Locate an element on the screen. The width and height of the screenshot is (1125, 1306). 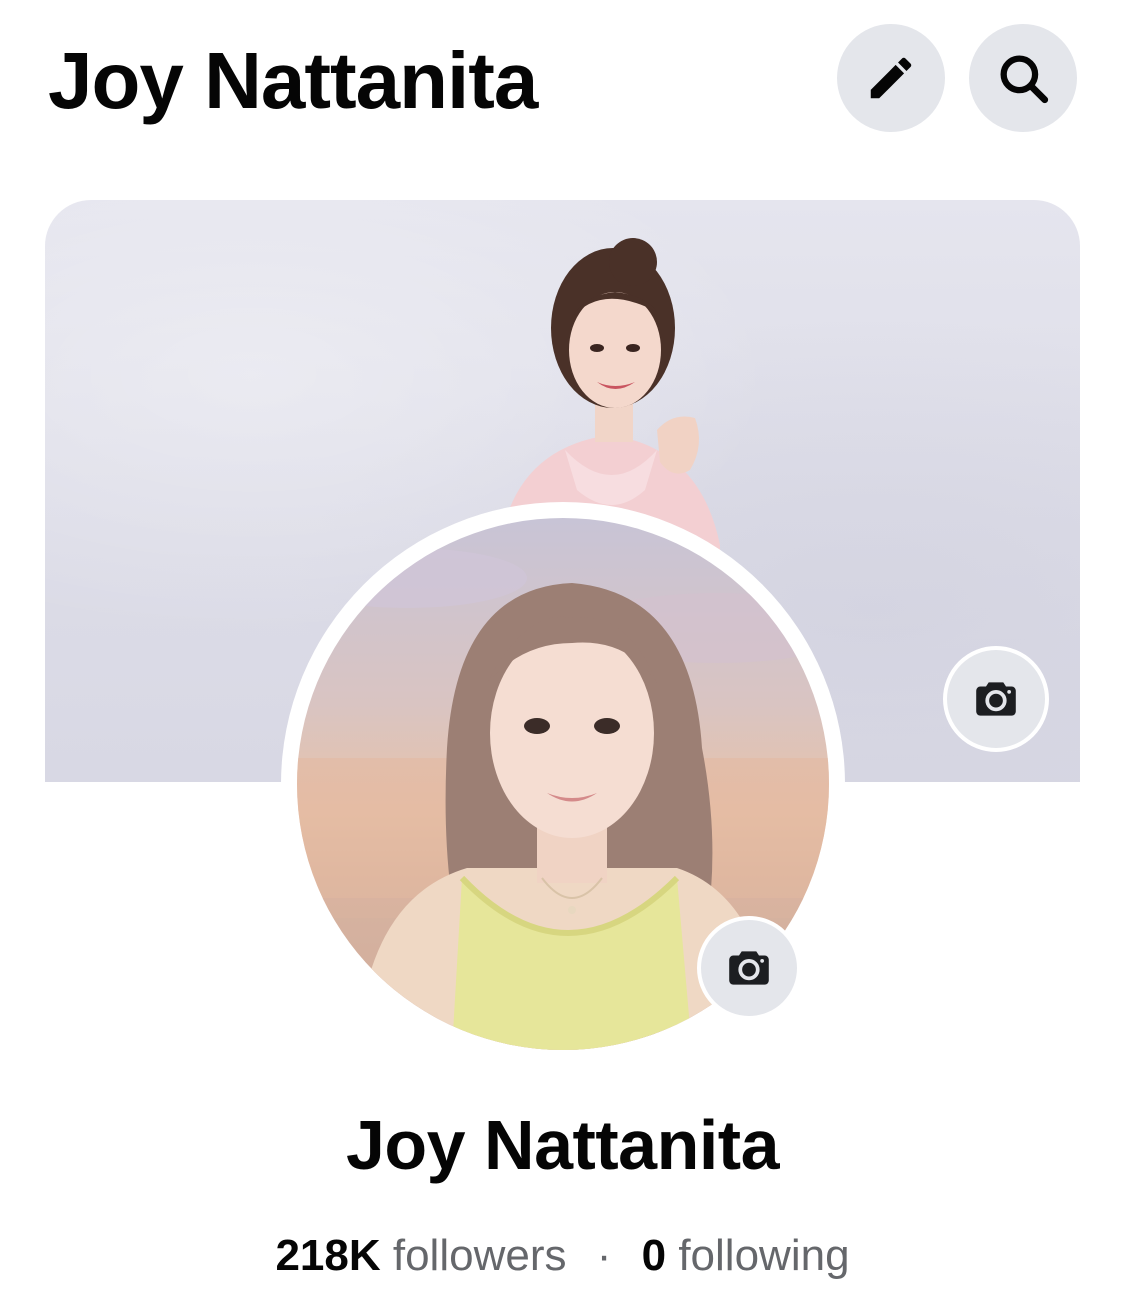
search-icon is located at coordinates (1024, 79).